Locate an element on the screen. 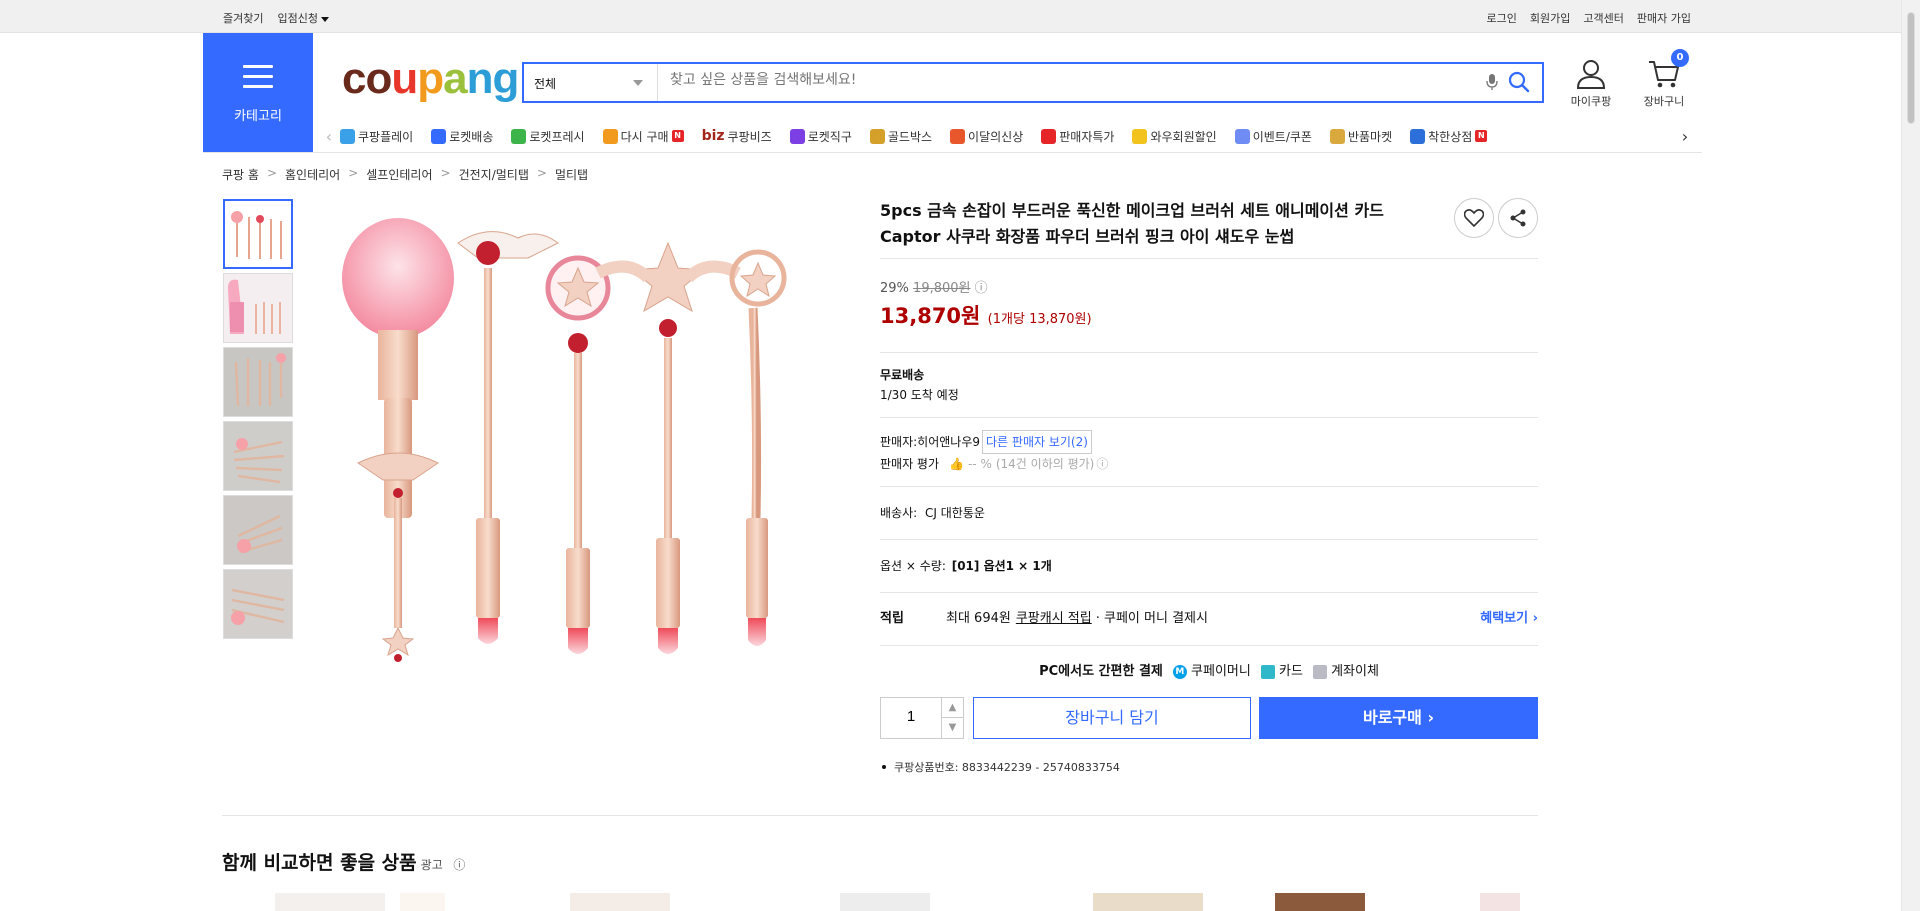 The image size is (1920, 911). search-scope-select: 전체 is located at coordinates (591, 82).